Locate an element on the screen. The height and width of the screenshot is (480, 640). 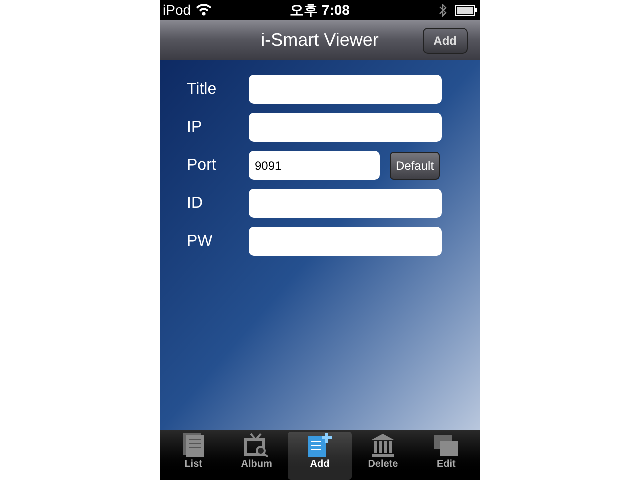
add-button: Add is located at coordinates (445, 41).